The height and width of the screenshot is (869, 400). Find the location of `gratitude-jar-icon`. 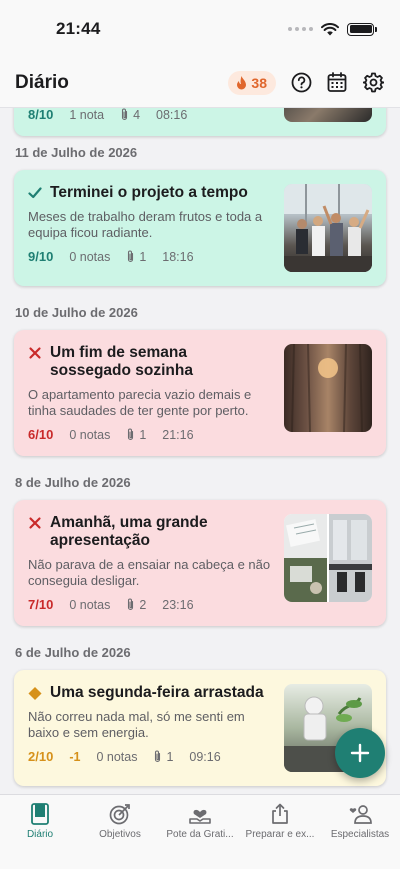

gratitude-jar-icon is located at coordinates (200, 816).